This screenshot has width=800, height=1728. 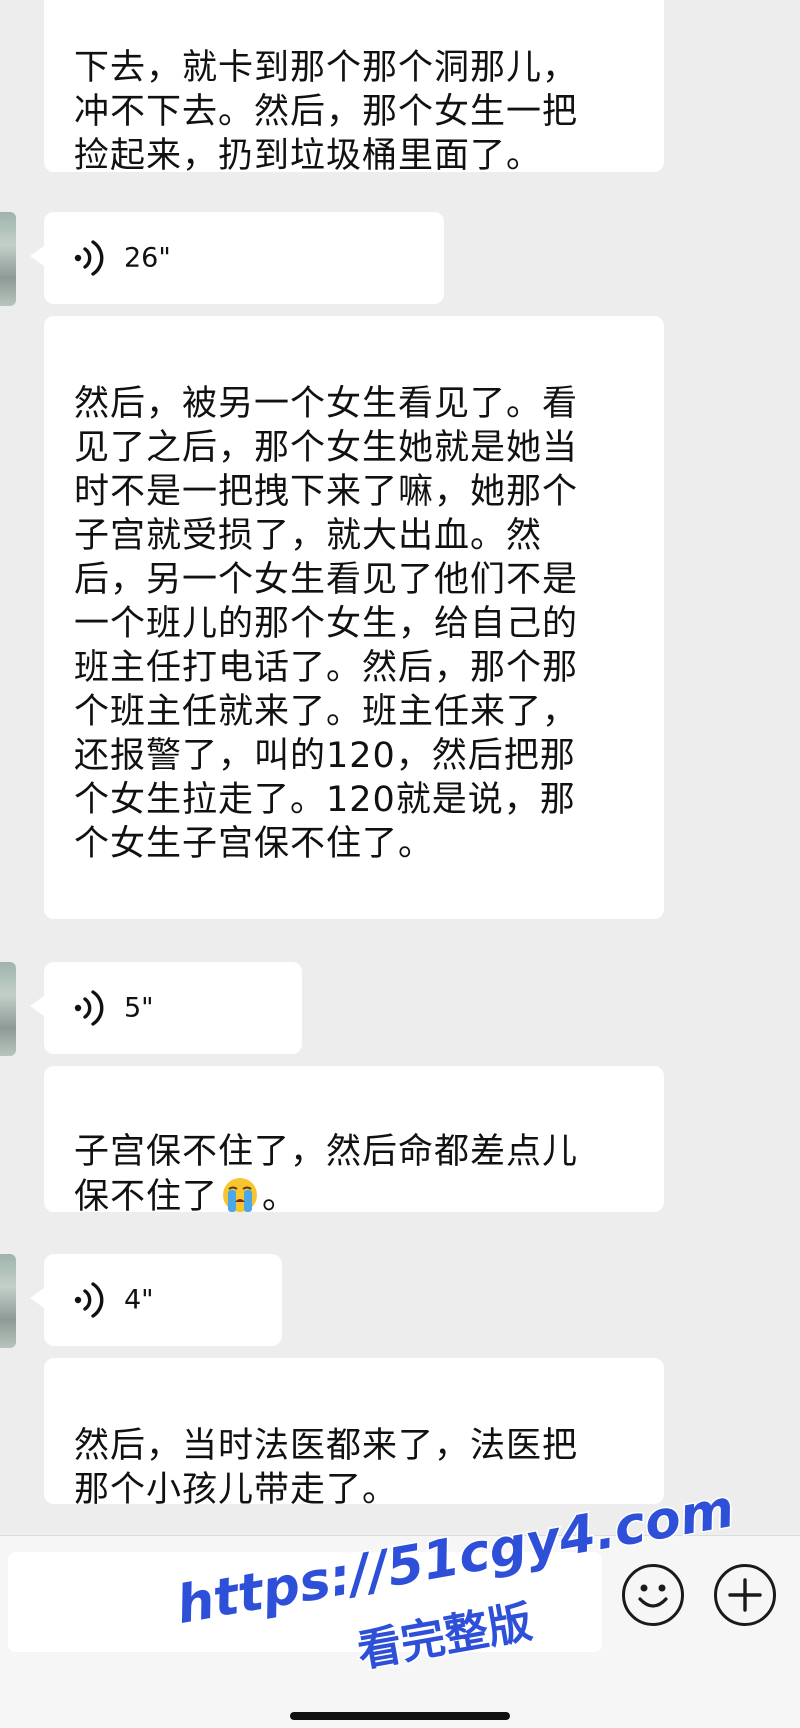 What do you see at coordinates (326, 1174) in the screenshot?
I see `message-text: 子宫保不住了，然后命都差点儿 保不住了` at bounding box center [326, 1174].